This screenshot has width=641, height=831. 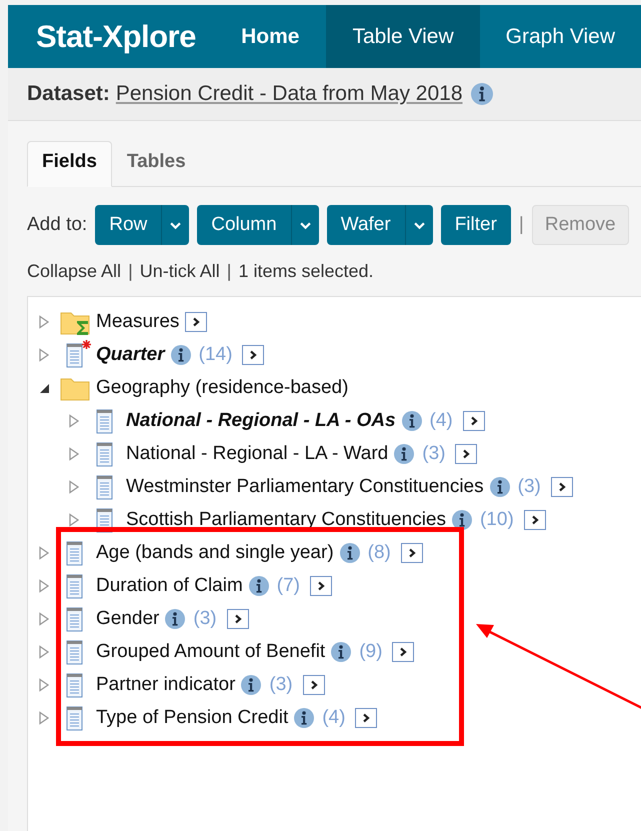 What do you see at coordinates (169, 585) in the screenshot?
I see `field-label: Duration of Claim` at bounding box center [169, 585].